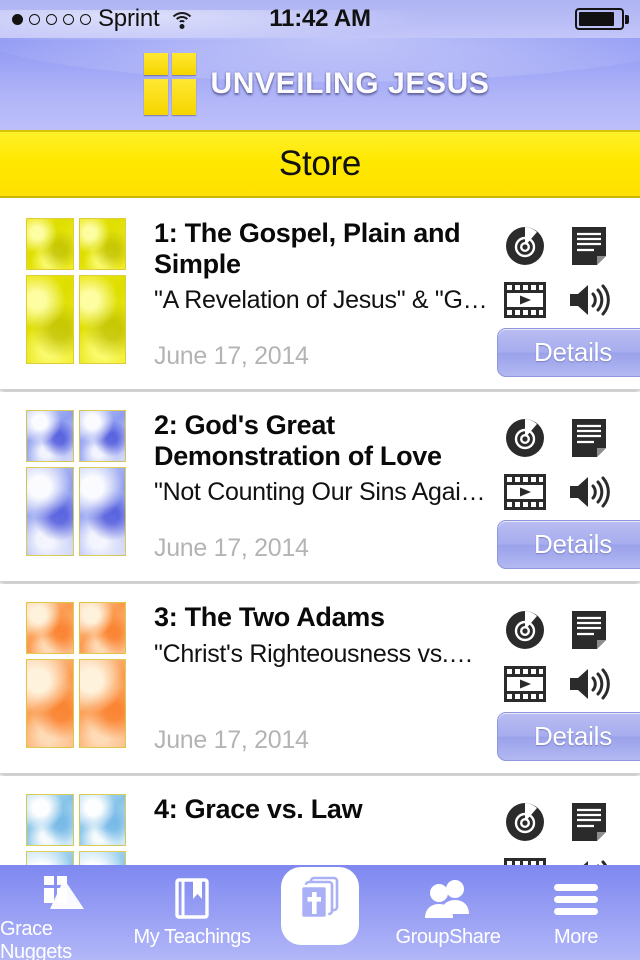 The width and height of the screenshot is (640, 960). Describe the element at coordinates (448, 899) in the screenshot. I see `two-people-icon` at that location.